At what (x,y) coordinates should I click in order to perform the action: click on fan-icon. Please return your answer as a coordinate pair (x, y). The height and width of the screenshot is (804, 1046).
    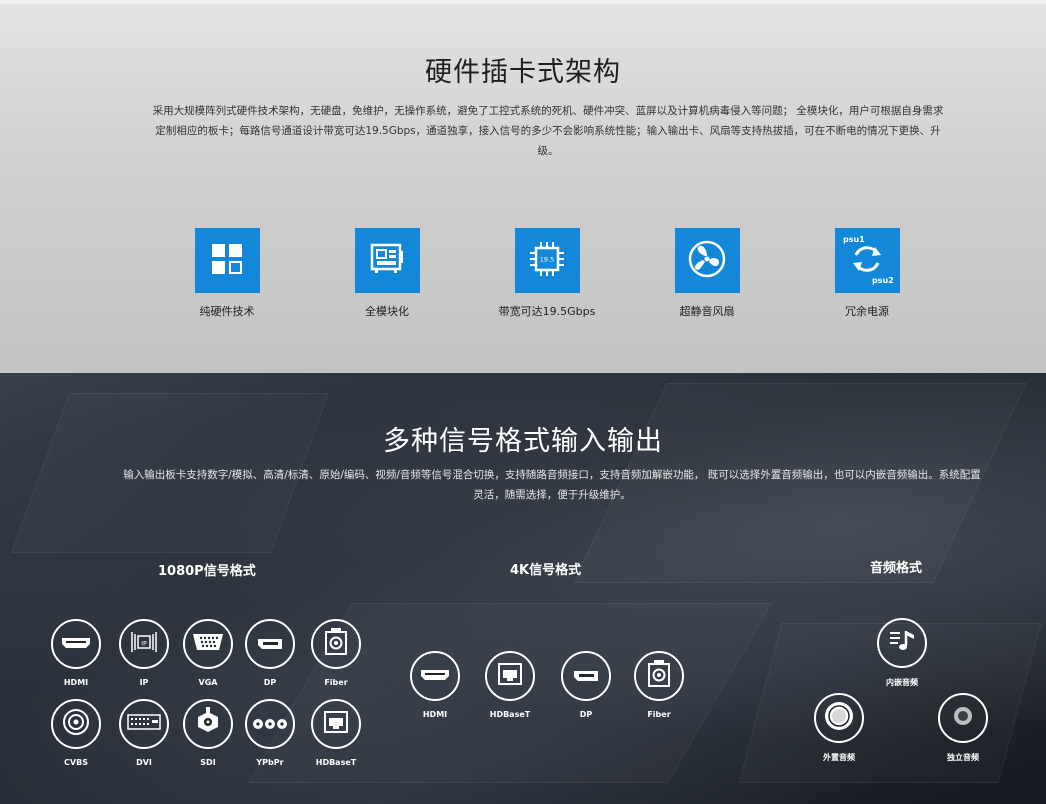
    Looking at the image, I should click on (707, 261).